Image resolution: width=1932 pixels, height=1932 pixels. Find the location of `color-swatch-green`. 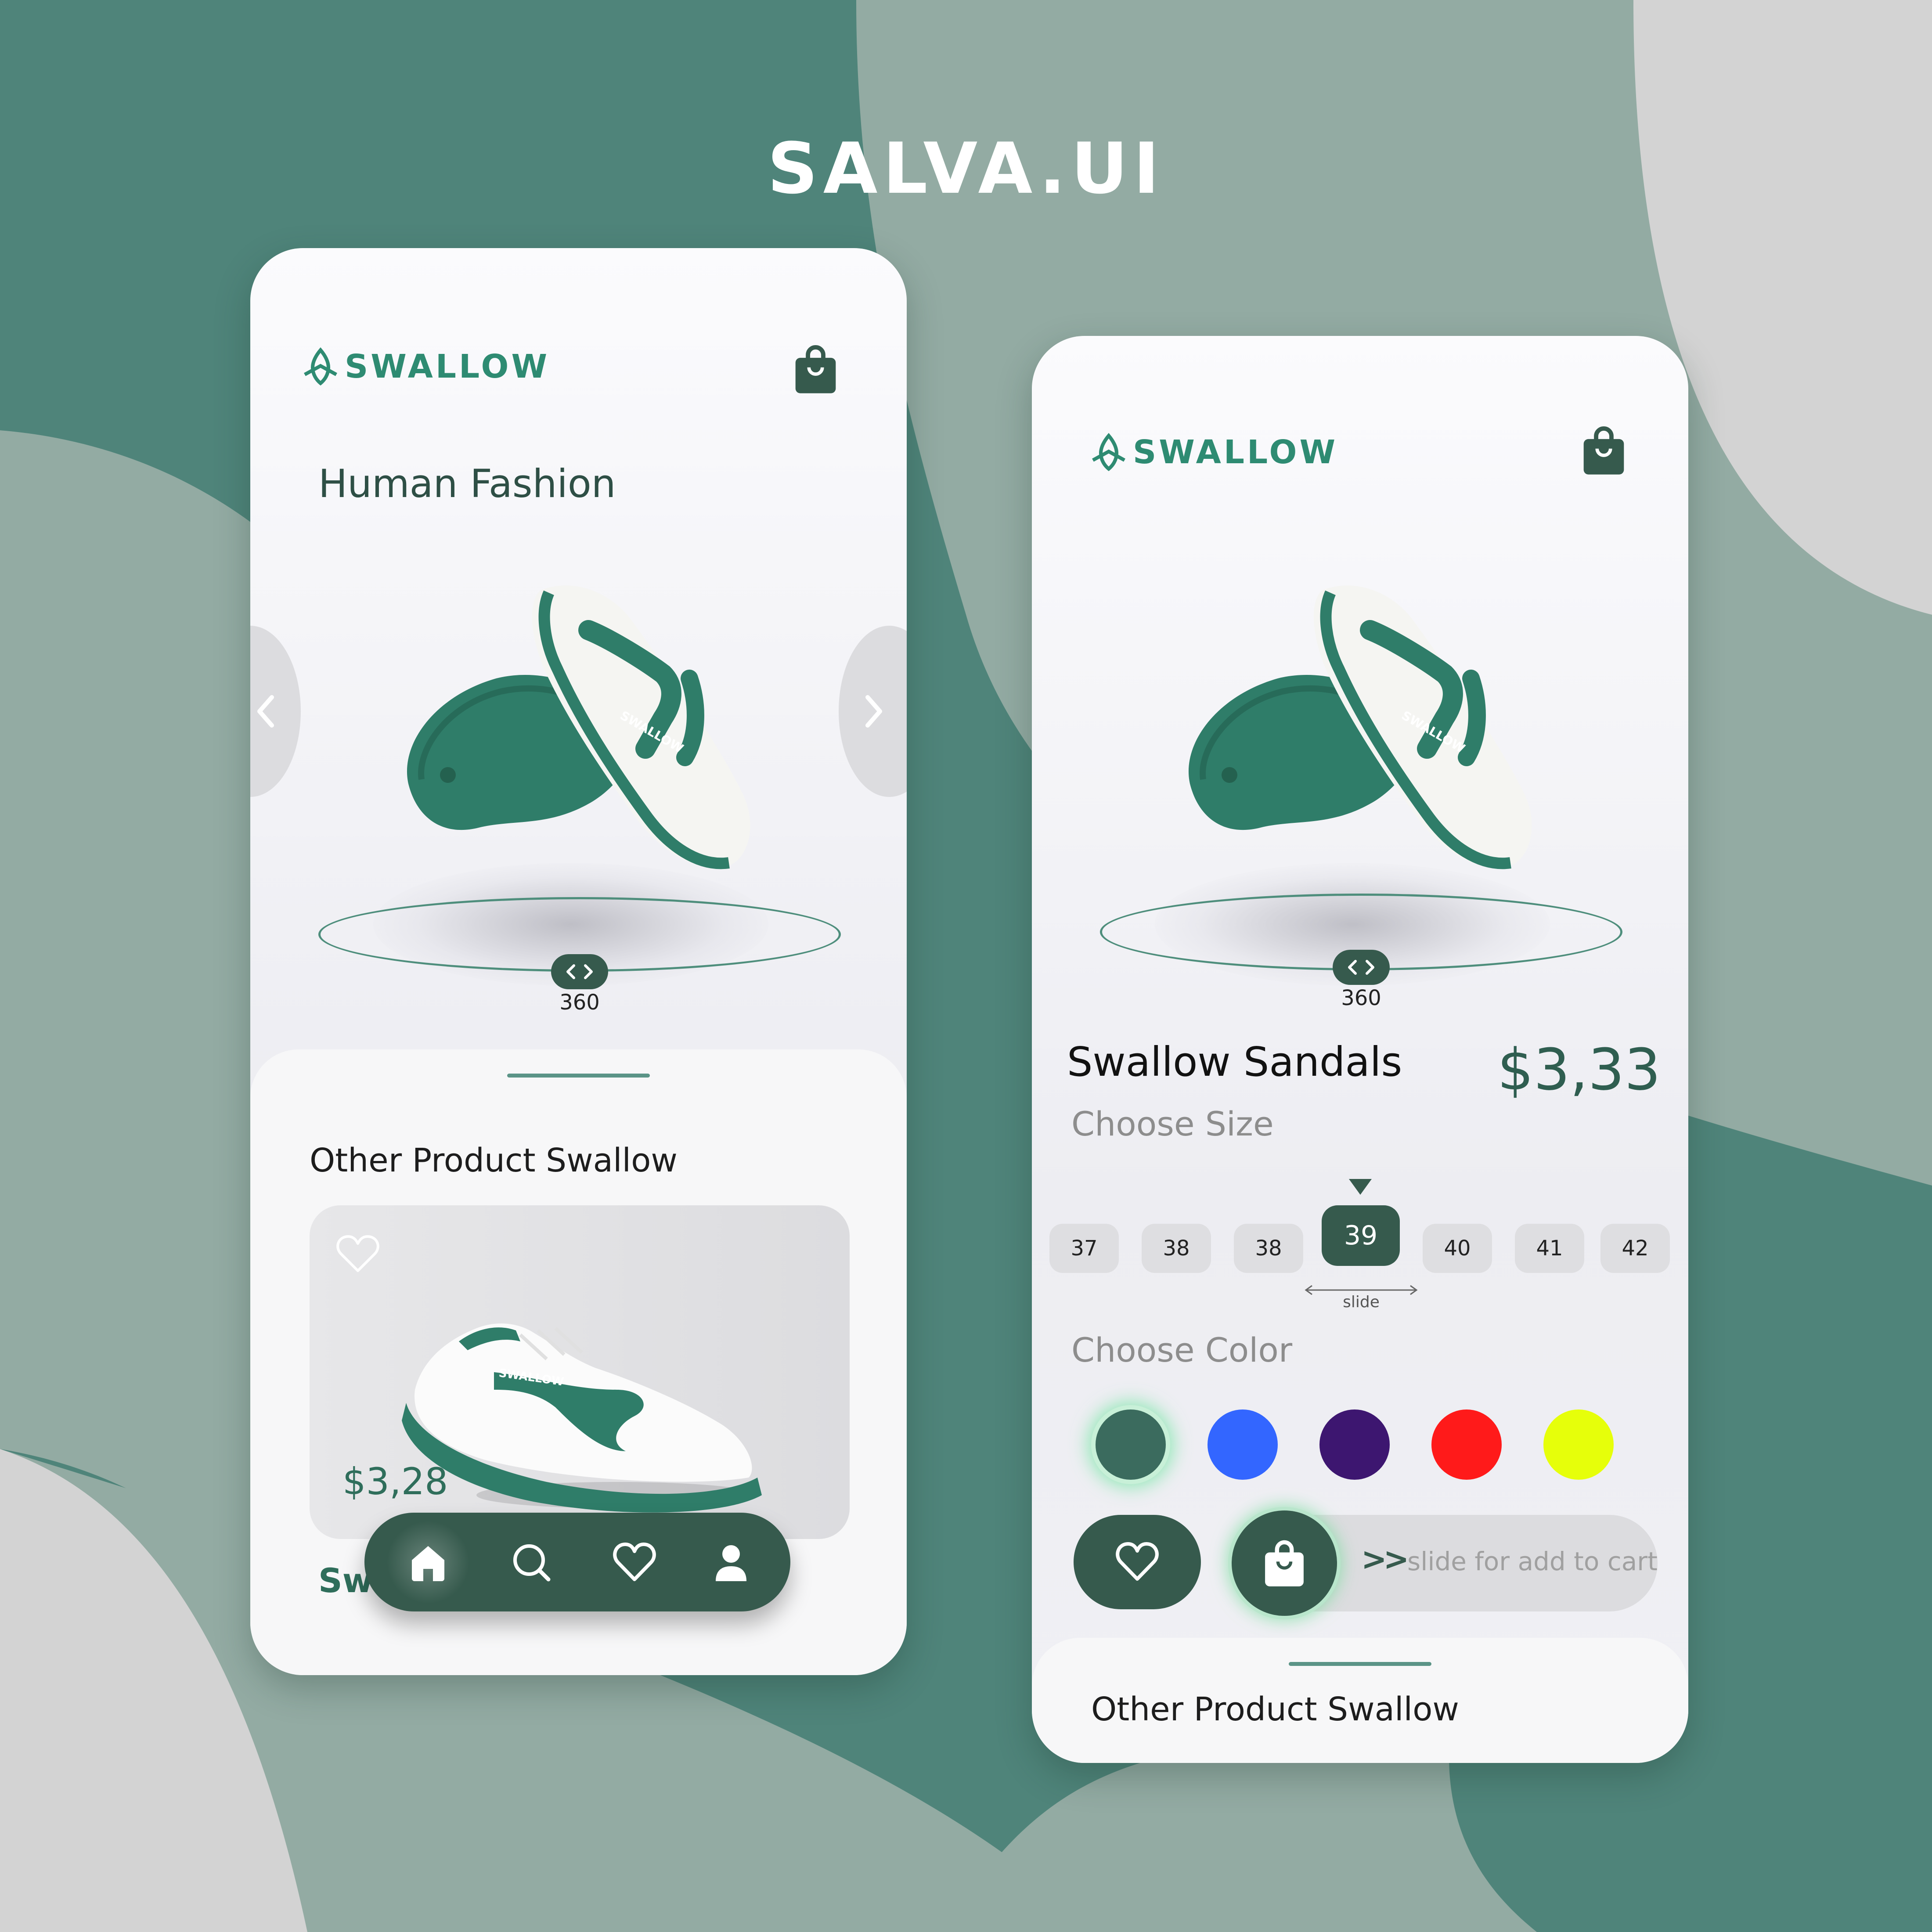

color-swatch-green is located at coordinates (1131, 1444).